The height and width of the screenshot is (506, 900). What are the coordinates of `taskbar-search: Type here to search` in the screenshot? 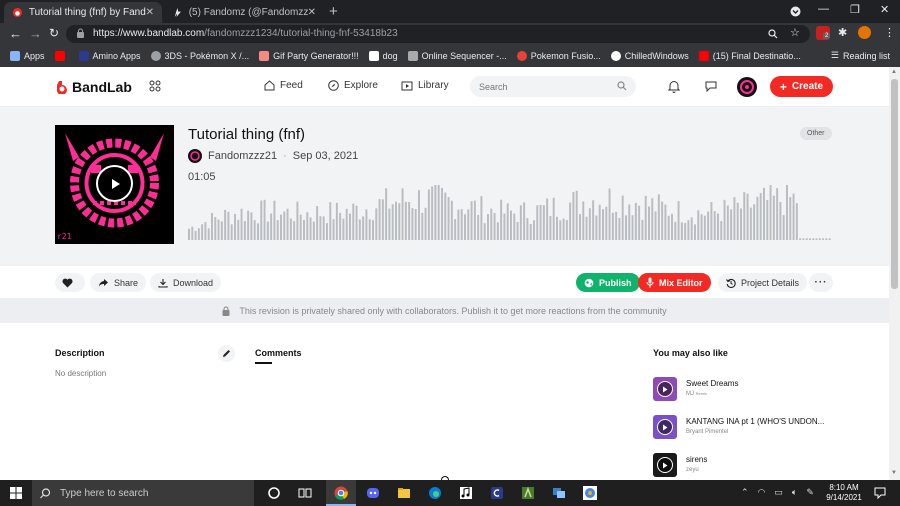 It's located at (143, 493).